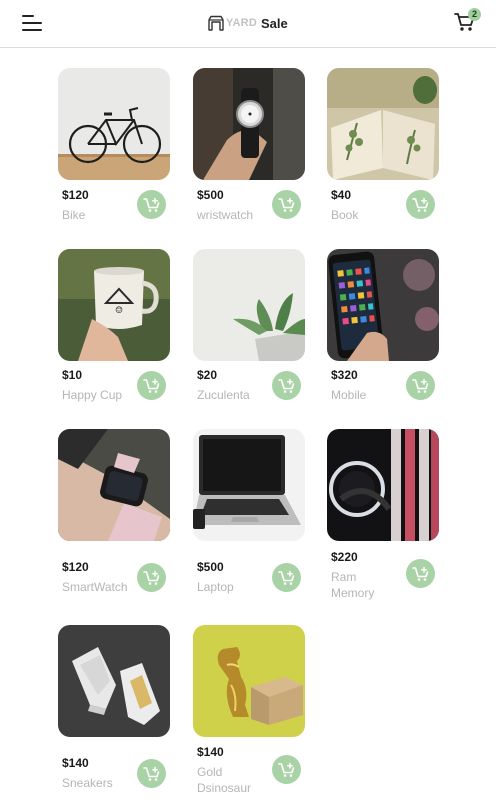 The height and width of the screenshot is (800, 496). Describe the element at coordinates (207, 375) in the screenshot. I see `product-price: $20` at that location.